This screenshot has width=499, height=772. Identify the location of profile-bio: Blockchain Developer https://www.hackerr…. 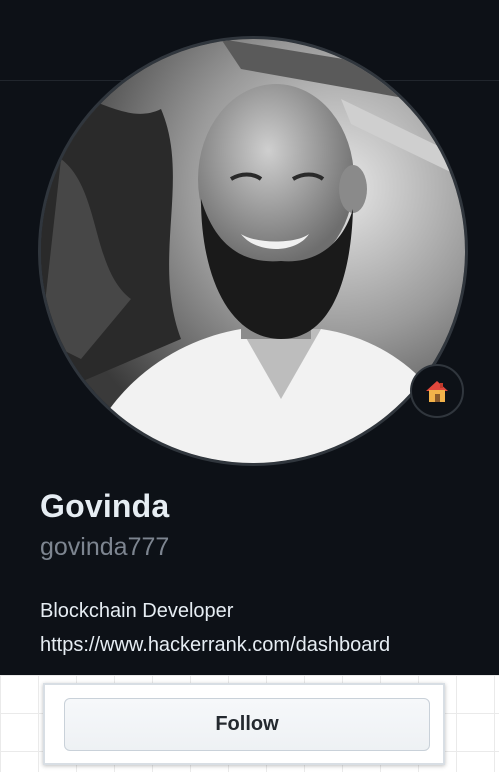
(215, 628).